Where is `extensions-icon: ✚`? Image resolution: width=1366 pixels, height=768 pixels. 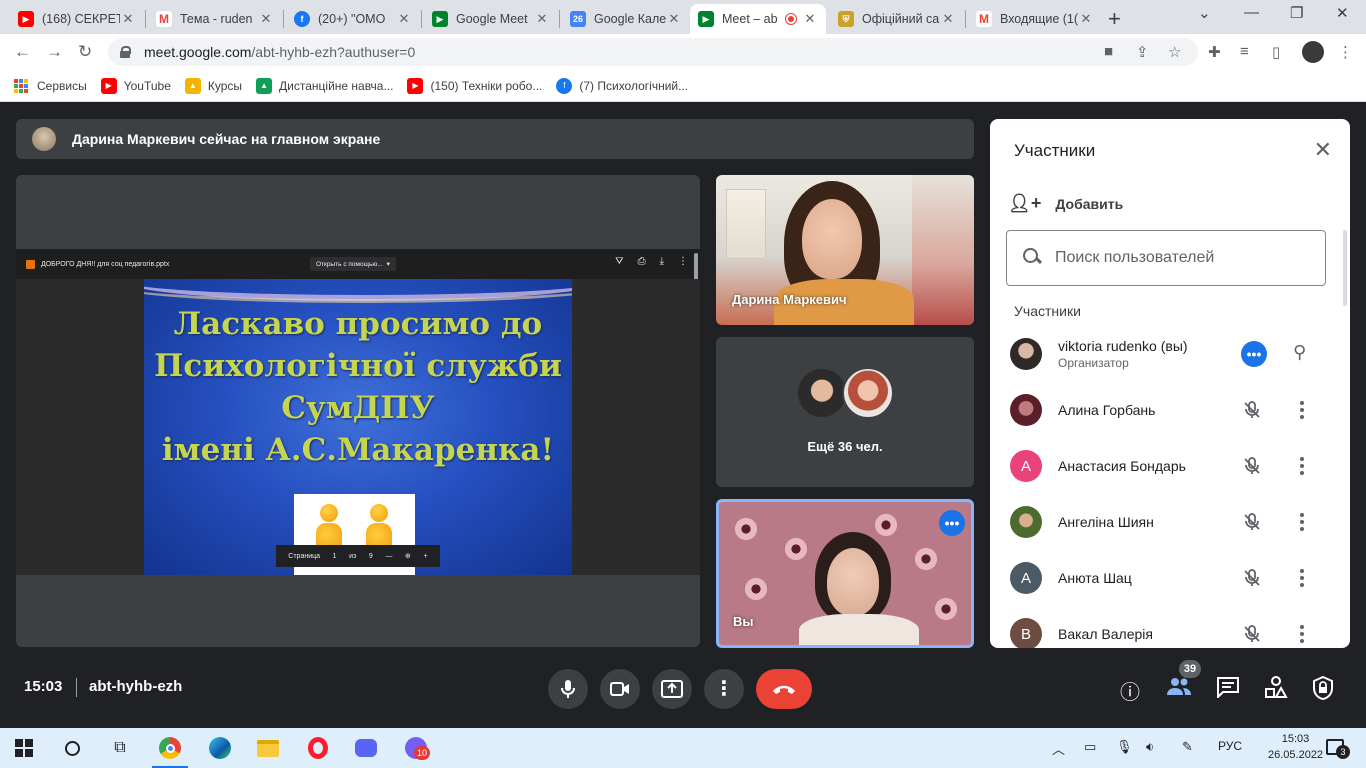
extensions-icon: ✚ is located at coordinates (1214, 52).